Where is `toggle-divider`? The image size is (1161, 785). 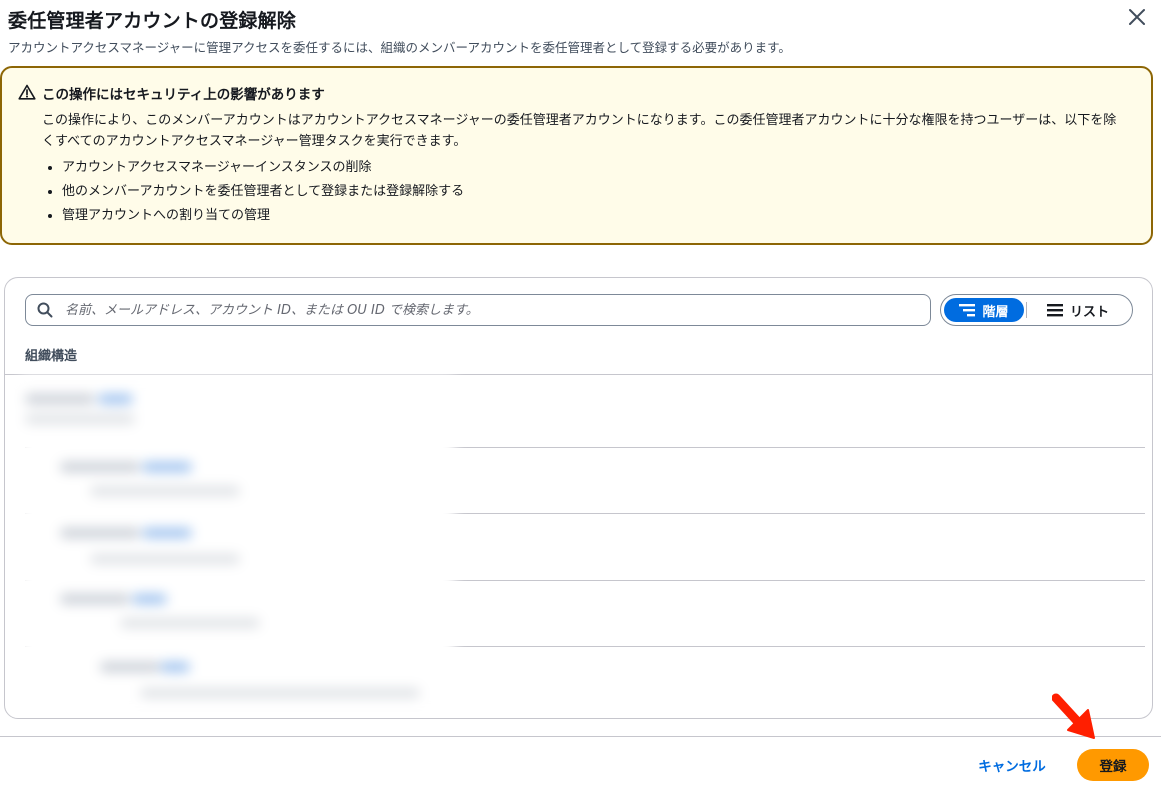
toggle-divider is located at coordinates (1026, 310).